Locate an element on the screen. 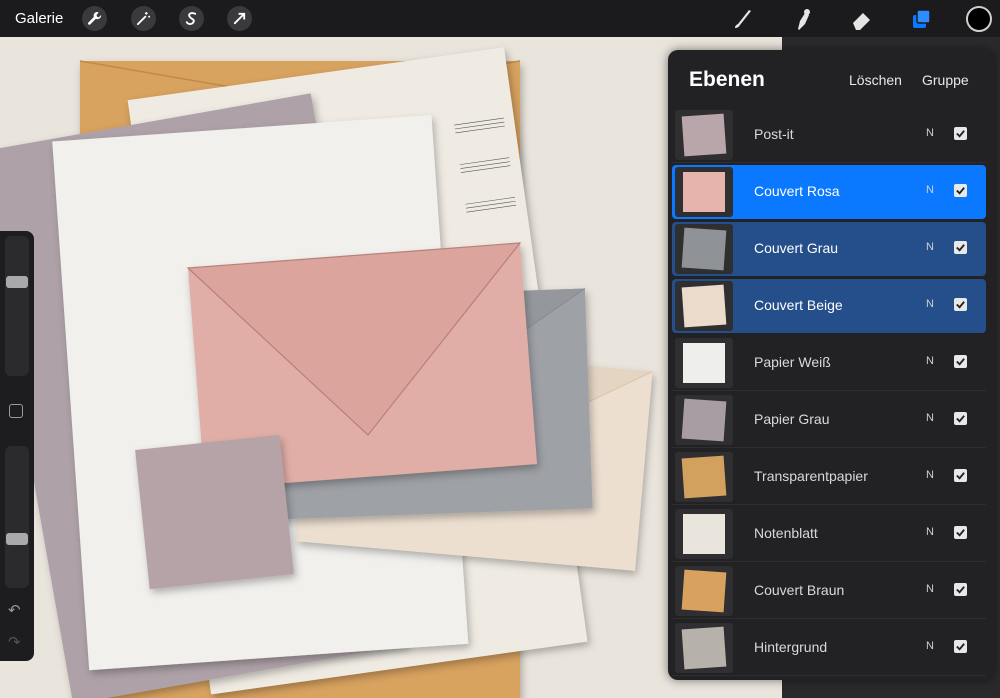  brush-size-slider is located at coordinates (17, 306).